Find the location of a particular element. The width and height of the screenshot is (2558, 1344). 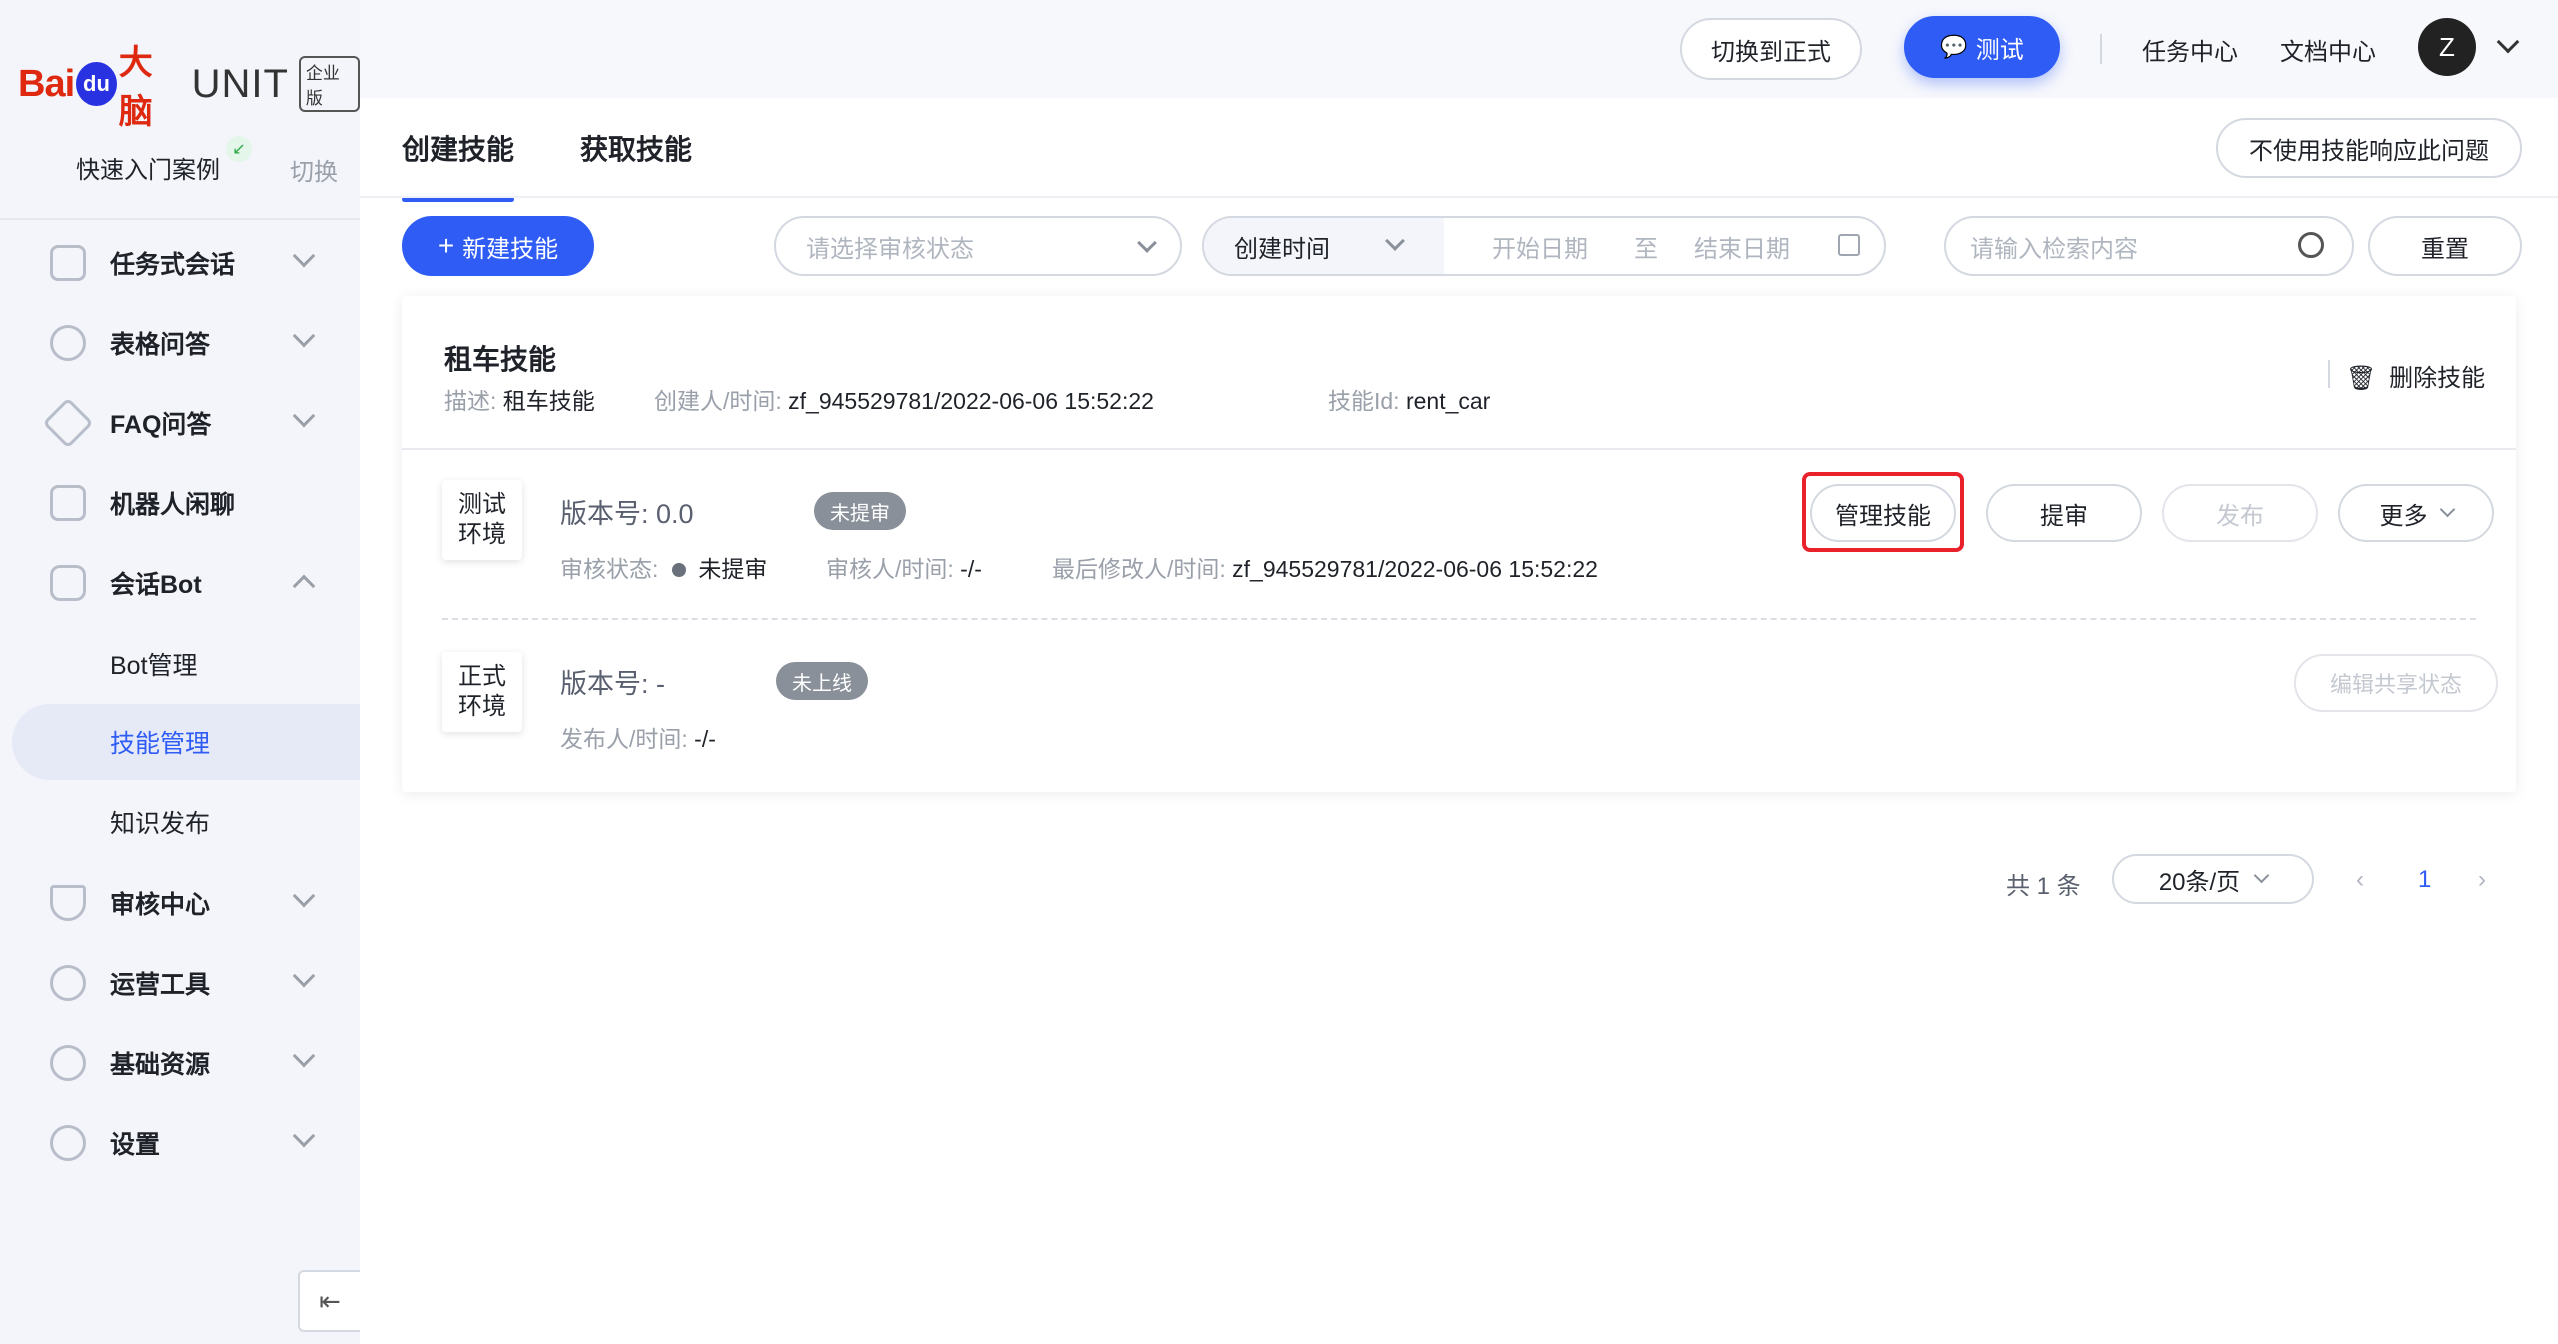

submit-review-button: 提审 is located at coordinates (2064, 513).